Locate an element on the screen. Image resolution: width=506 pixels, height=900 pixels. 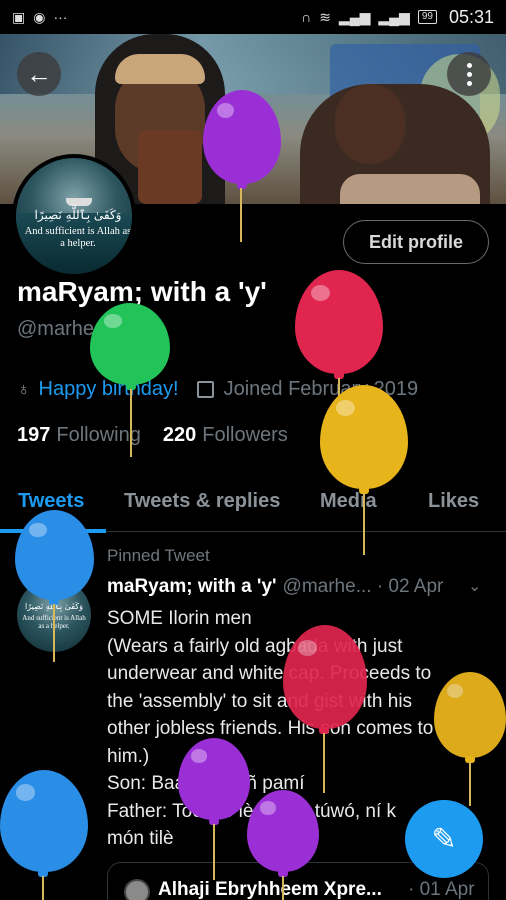
birthday-balloon-blue is located at coordinates (54, 555).